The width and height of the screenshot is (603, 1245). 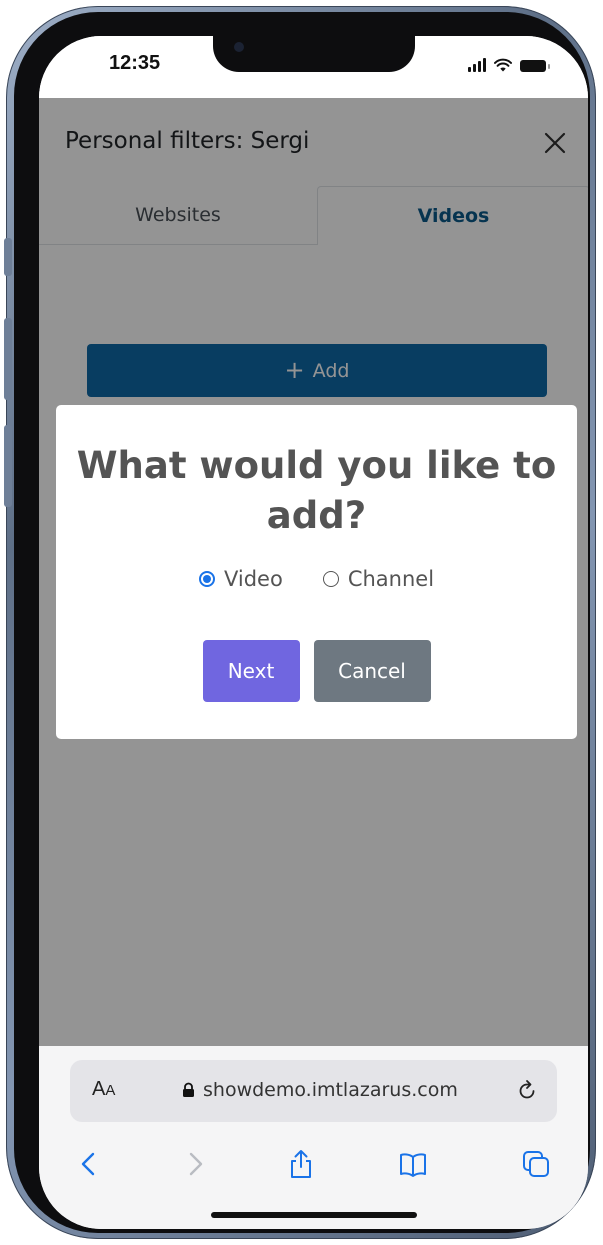 What do you see at coordinates (195, 1164) in the screenshot?
I see `chevron-right-icon` at bounding box center [195, 1164].